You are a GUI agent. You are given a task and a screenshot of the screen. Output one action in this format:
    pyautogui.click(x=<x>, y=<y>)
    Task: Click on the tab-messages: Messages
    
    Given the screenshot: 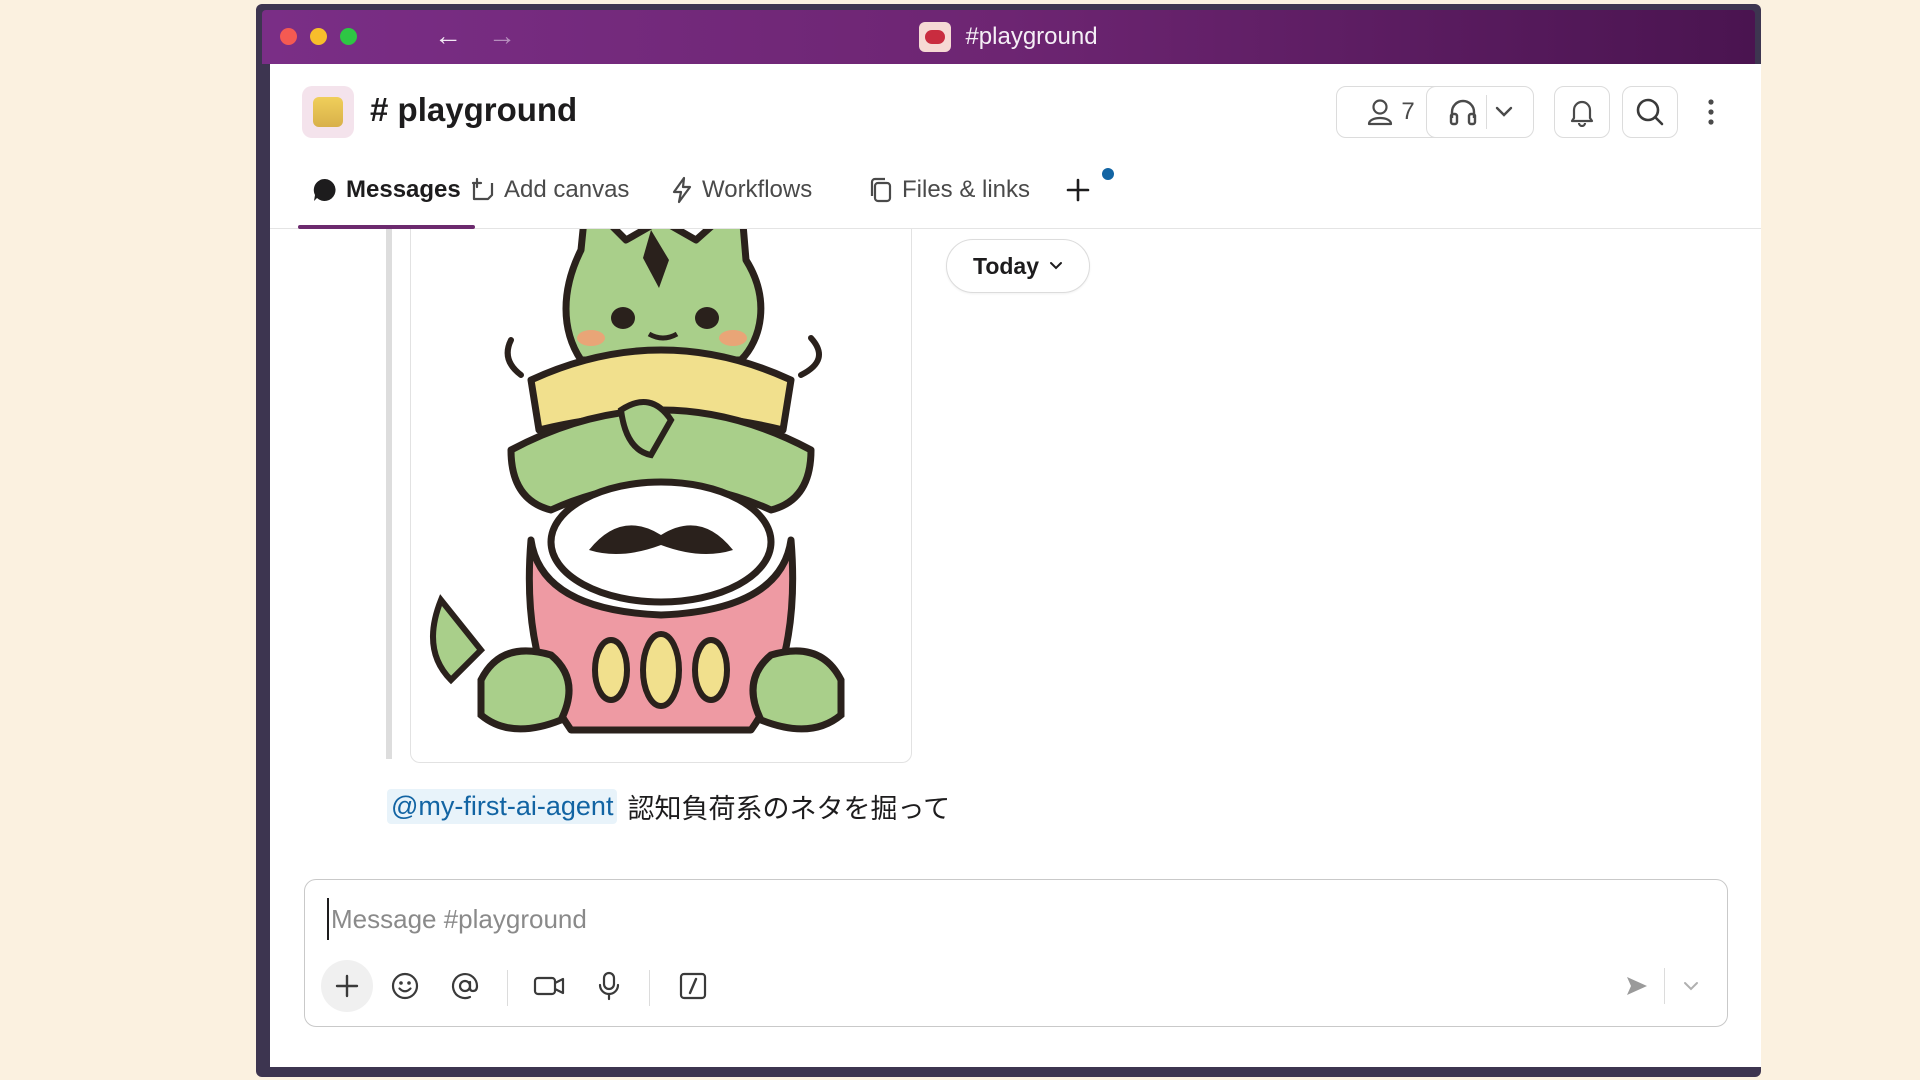 What is the action you would take?
    pyautogui.click(x=386, y=190)
    